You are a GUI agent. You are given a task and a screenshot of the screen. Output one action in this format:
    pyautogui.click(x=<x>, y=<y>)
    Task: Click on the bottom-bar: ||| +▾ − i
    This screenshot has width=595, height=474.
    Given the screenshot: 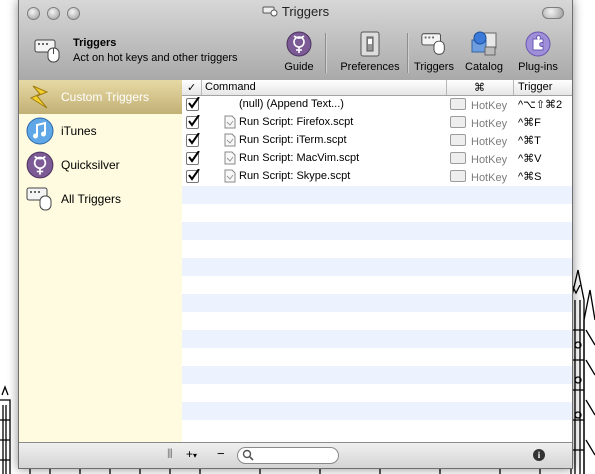 What is the action you would take?
    pyautogui.click(x=295, y=455)
    